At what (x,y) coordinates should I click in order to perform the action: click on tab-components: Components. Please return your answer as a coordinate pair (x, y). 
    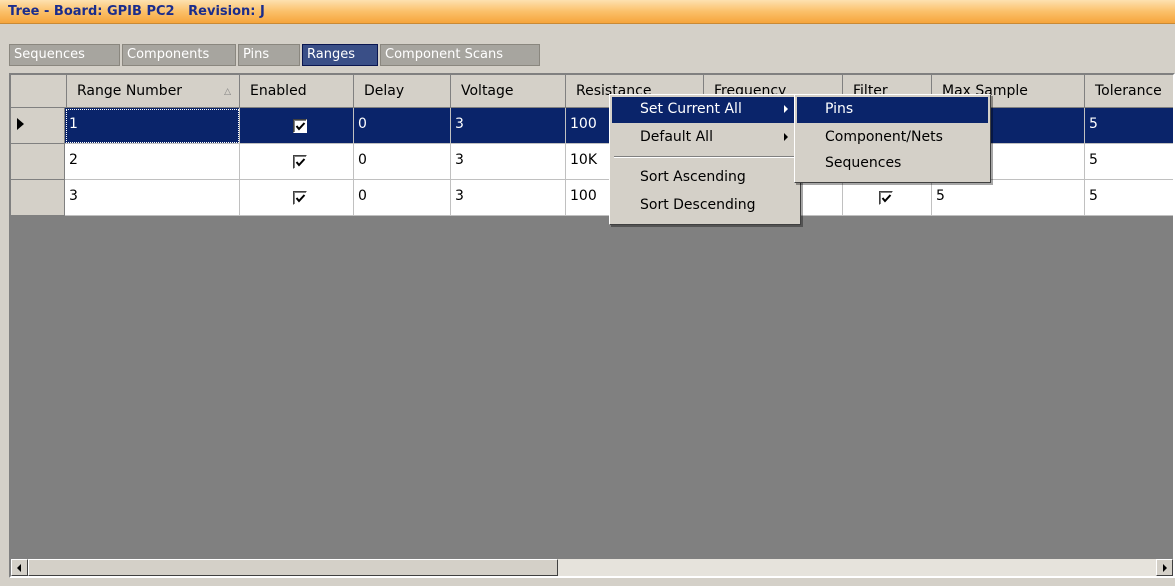
    Looking at the image, I should click on (179, 55).